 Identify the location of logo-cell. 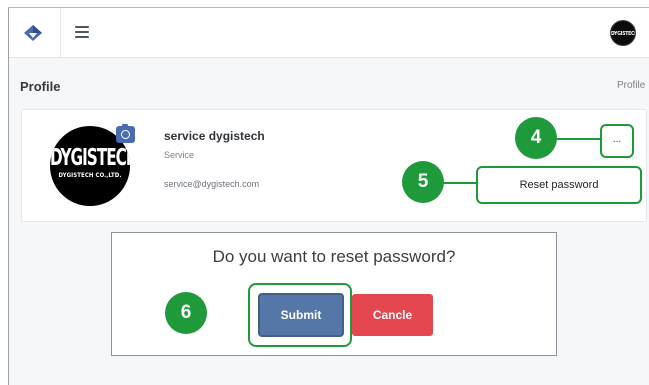
(35, 33).